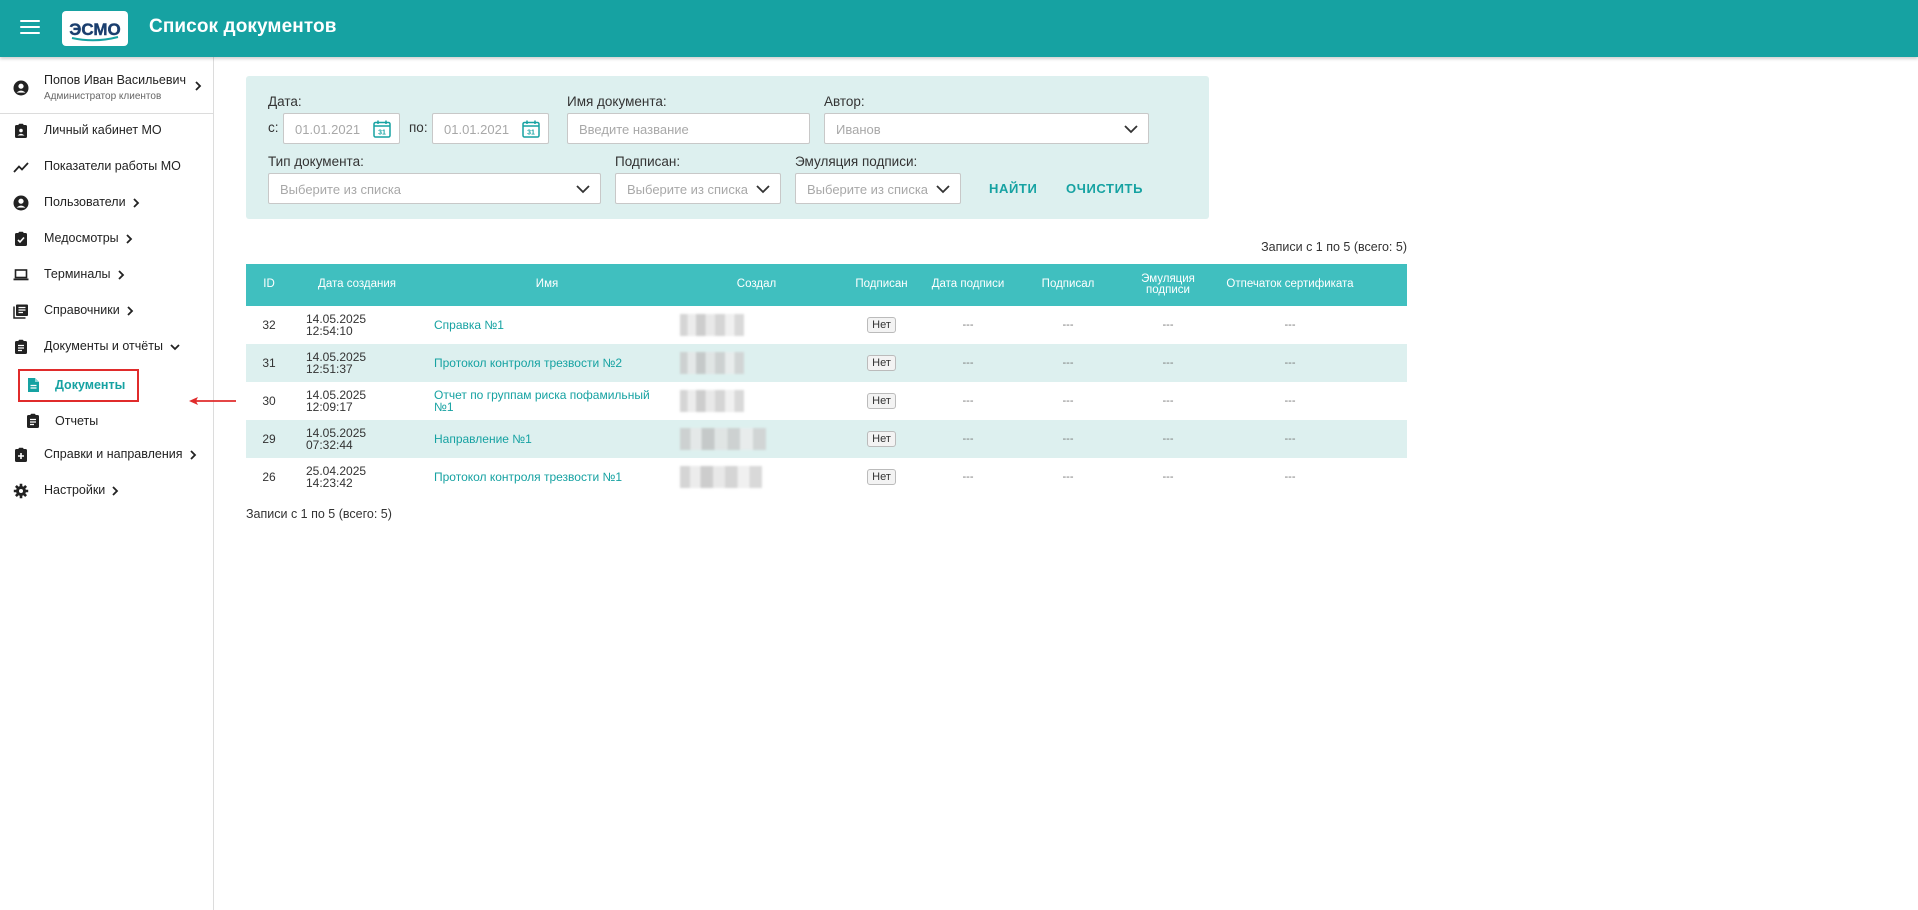 This screenshot has height=910, width=1918. Describe the element at coordinates (106, 275) in the screenshot. I see `sidebar-item-terminals: Терминалы` at that location.